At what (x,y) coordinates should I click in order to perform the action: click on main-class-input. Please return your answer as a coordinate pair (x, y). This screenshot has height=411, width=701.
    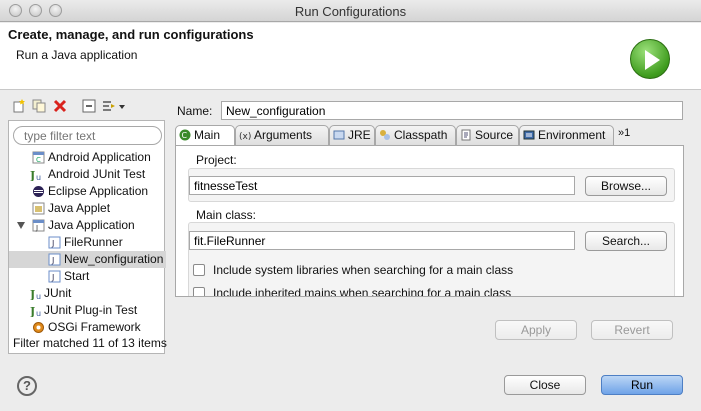
    Looking at the image, I should click on (382, 240).